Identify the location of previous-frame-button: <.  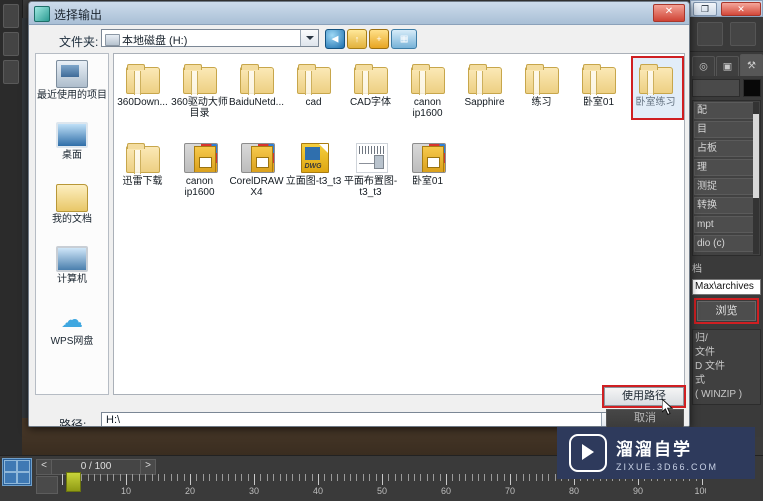
(44, 467).